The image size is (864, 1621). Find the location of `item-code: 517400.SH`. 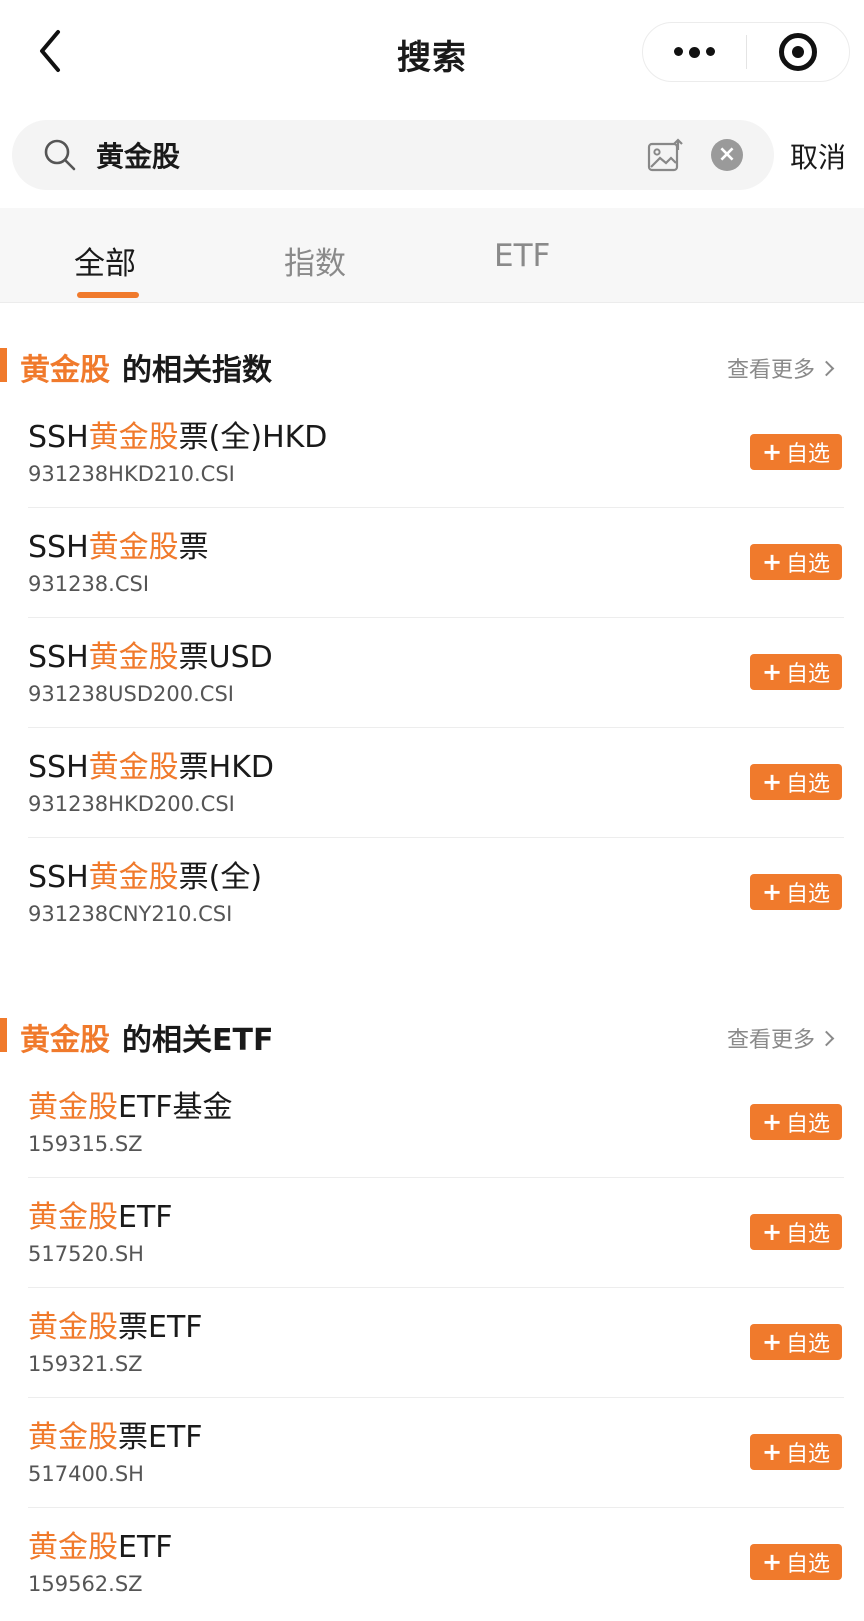

item-code: 517400.SH is located at coordinates (86, 1474).